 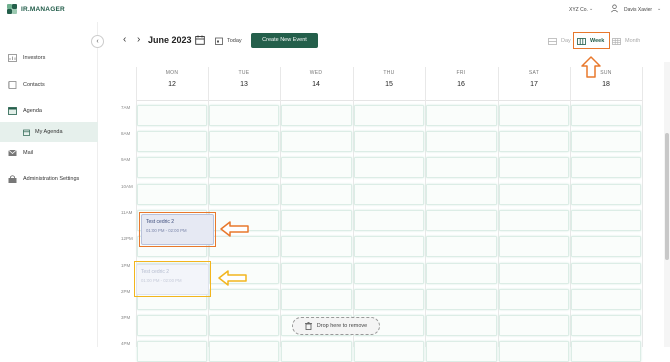 What do you see at coordinates (49, 111) in the screenshot?
I see `sidebar-item-agenda: Agenda` at bounding box center [49, 111].